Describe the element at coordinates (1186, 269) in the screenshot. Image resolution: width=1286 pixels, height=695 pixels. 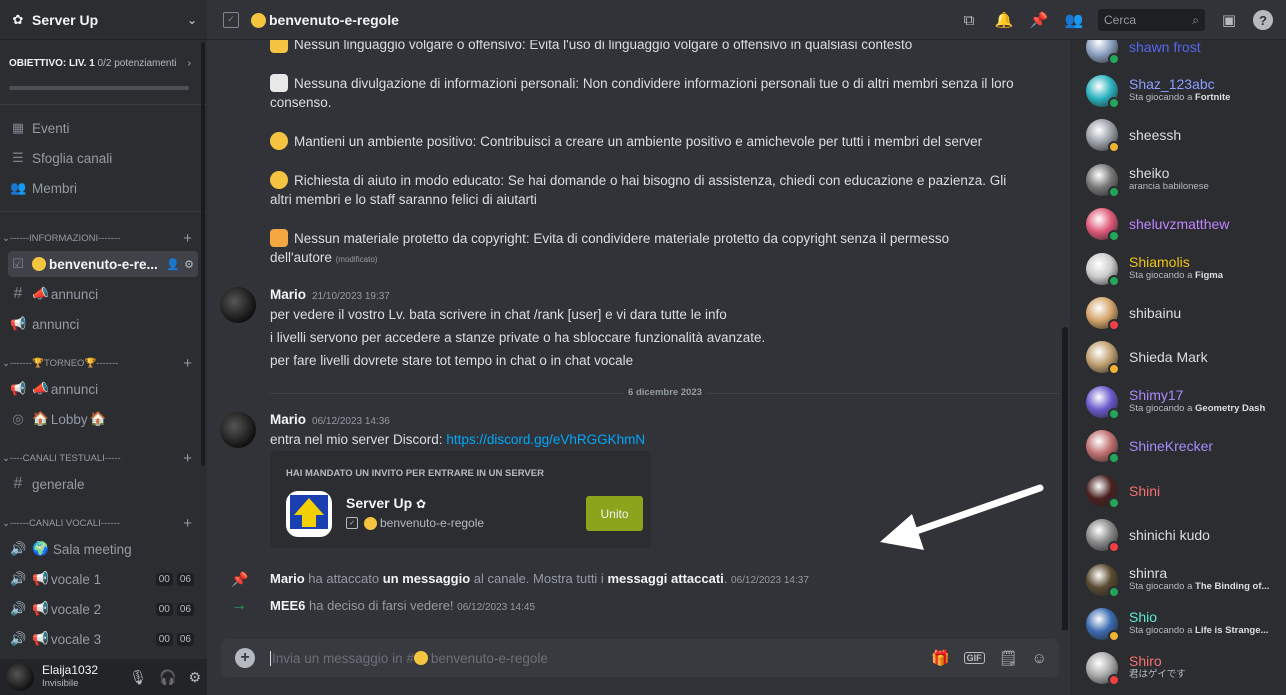
I see `member-item: Shiamolis Sta giocando a Figma` at that location.